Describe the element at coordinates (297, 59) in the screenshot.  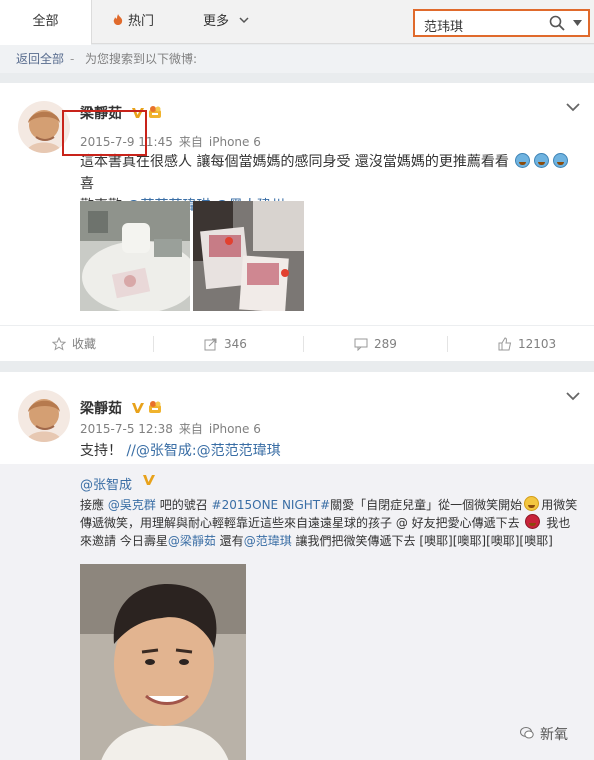
I see `search-result-bar: 返回全部 - 为您搜索到以下微博:` at that location.